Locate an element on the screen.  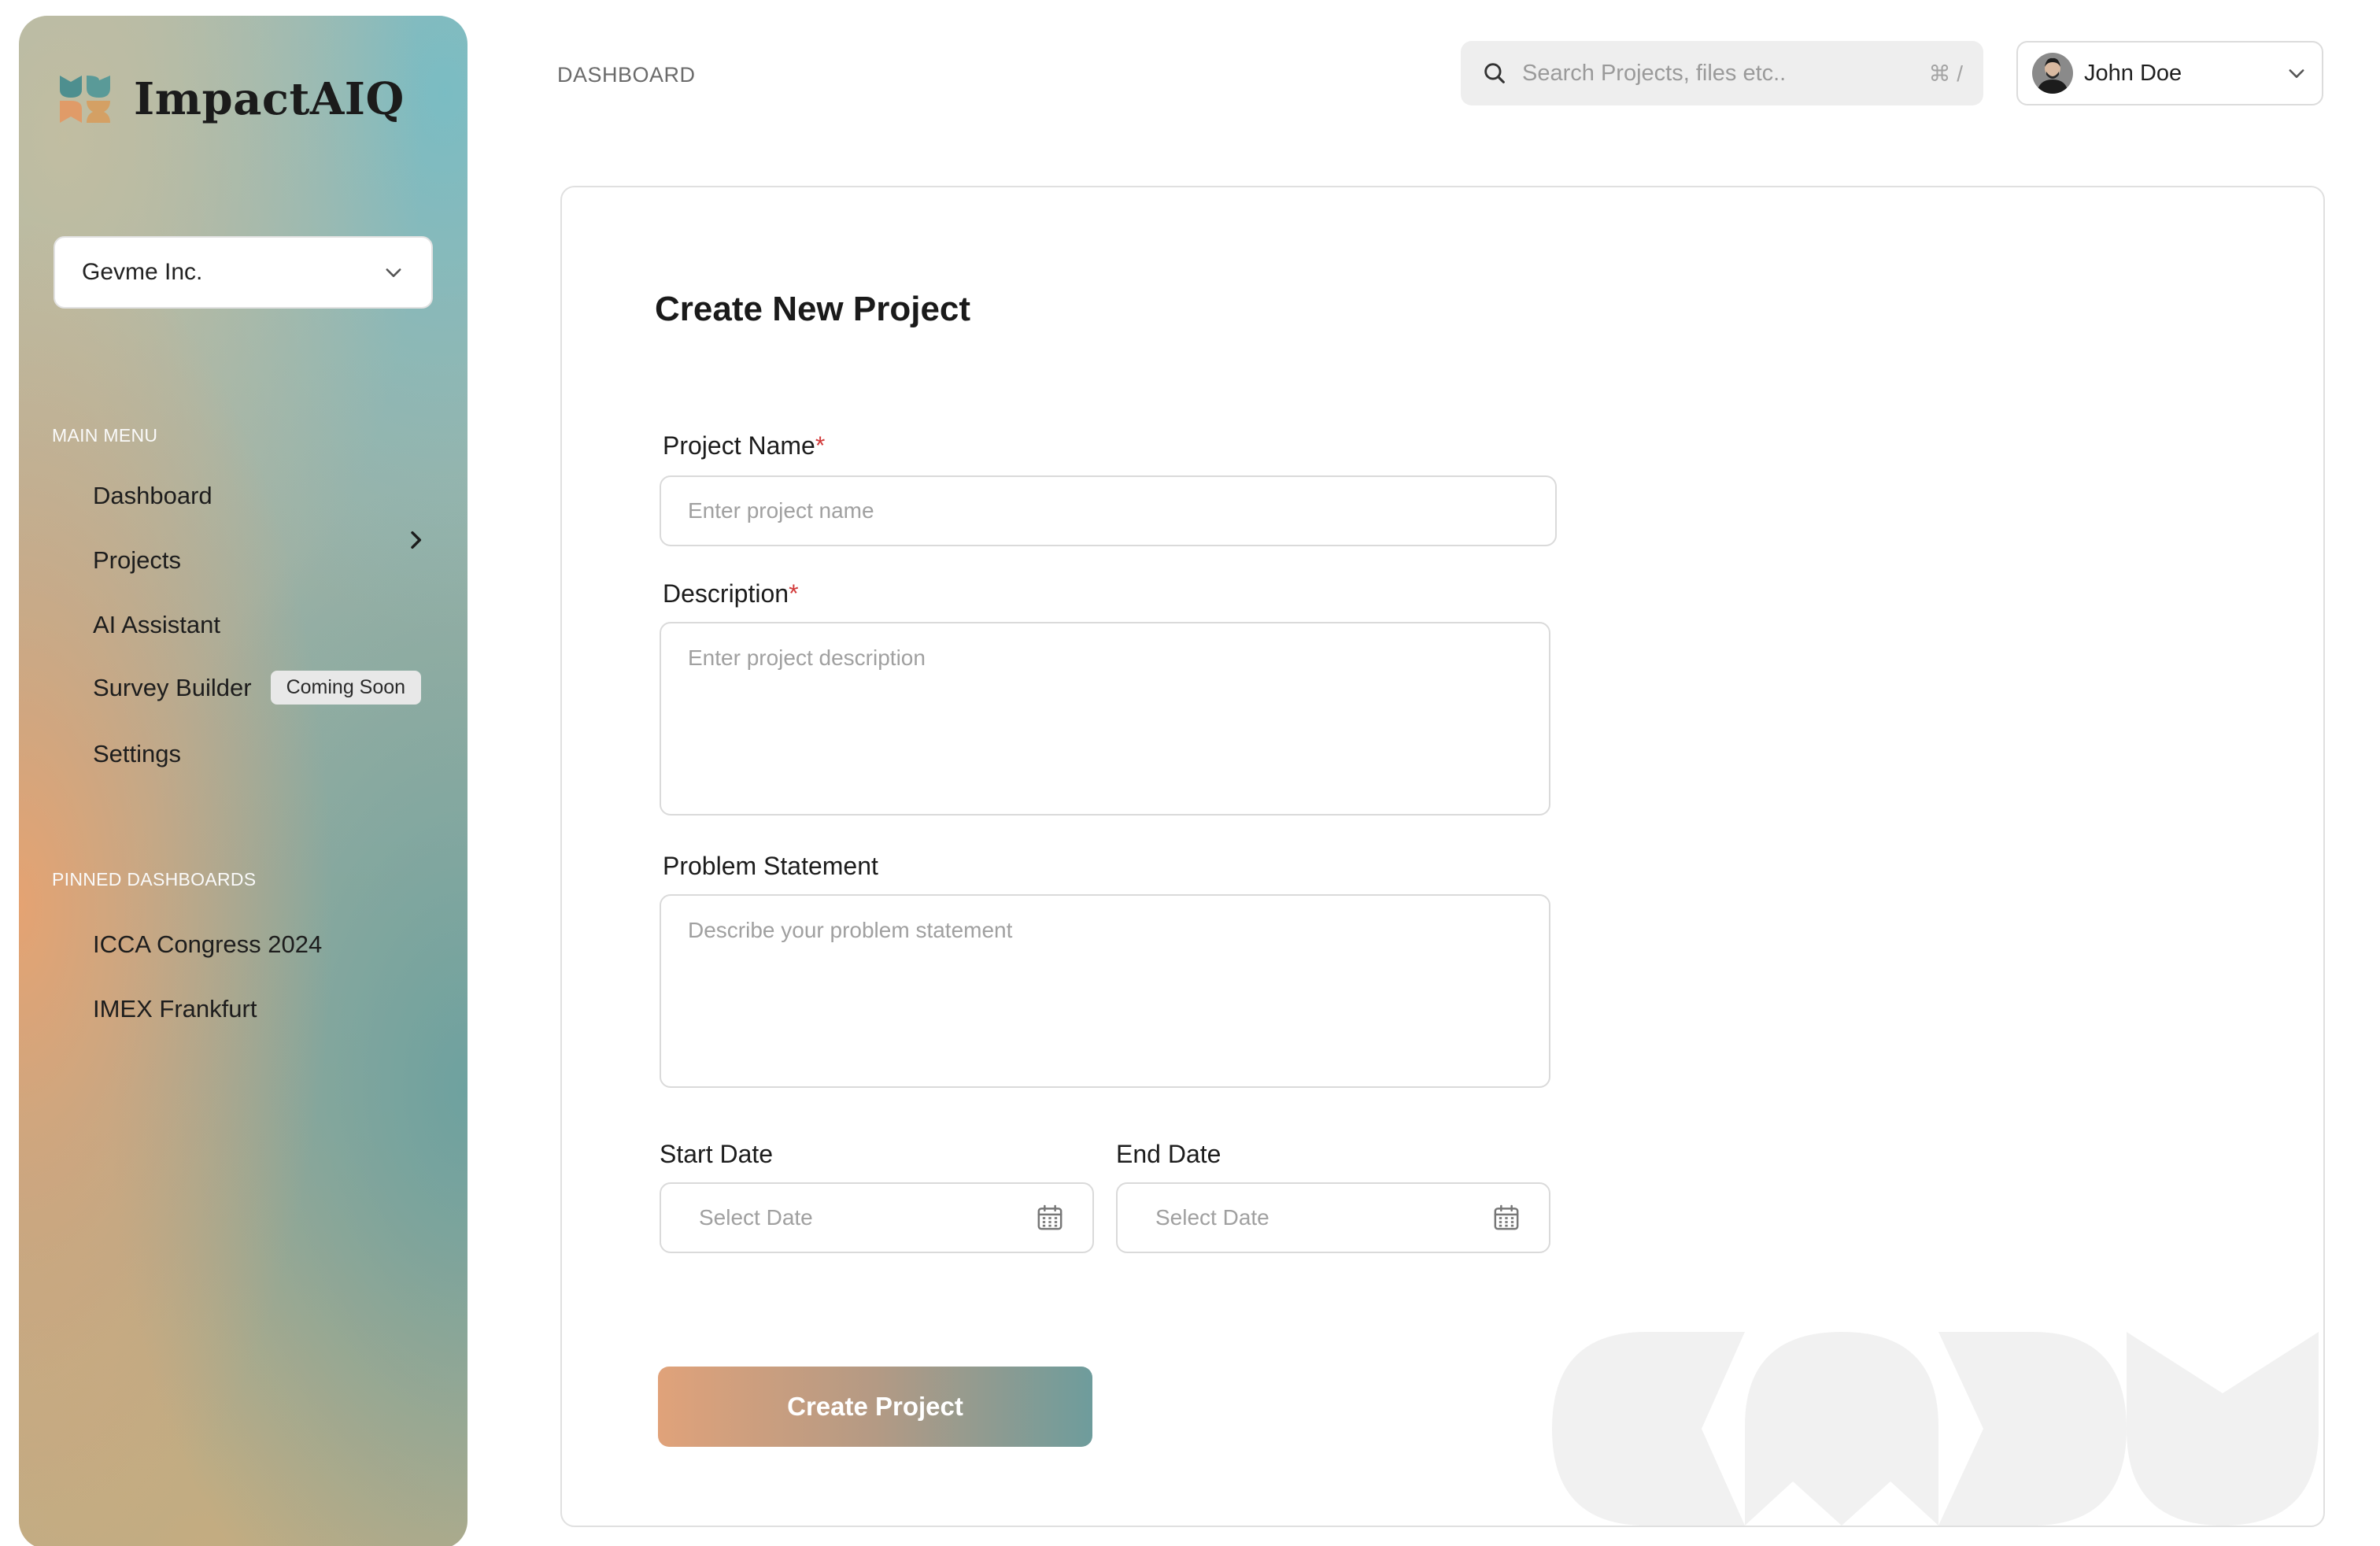
project-name-input is located at coordinates (1108, 511).